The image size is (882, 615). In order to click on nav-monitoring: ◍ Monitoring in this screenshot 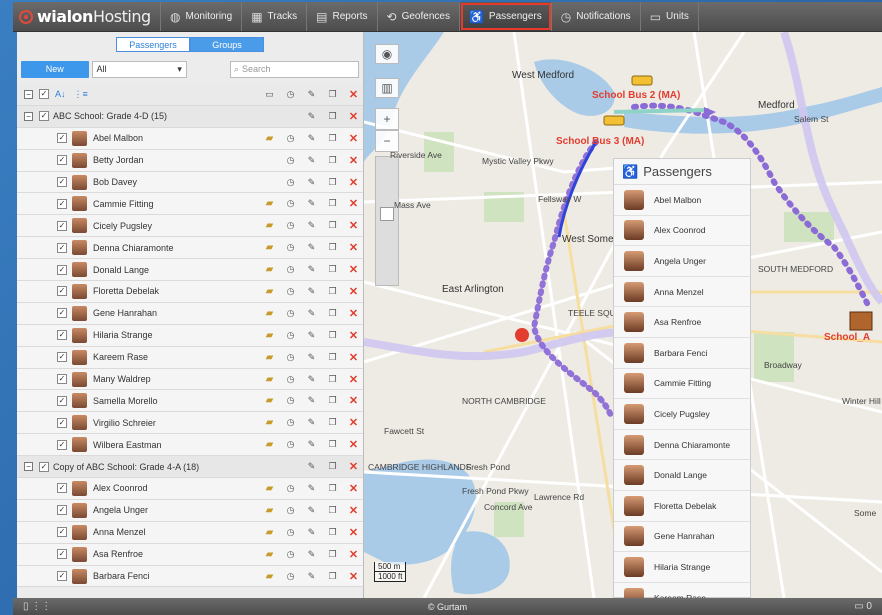, I will do `click(202, 16)`.